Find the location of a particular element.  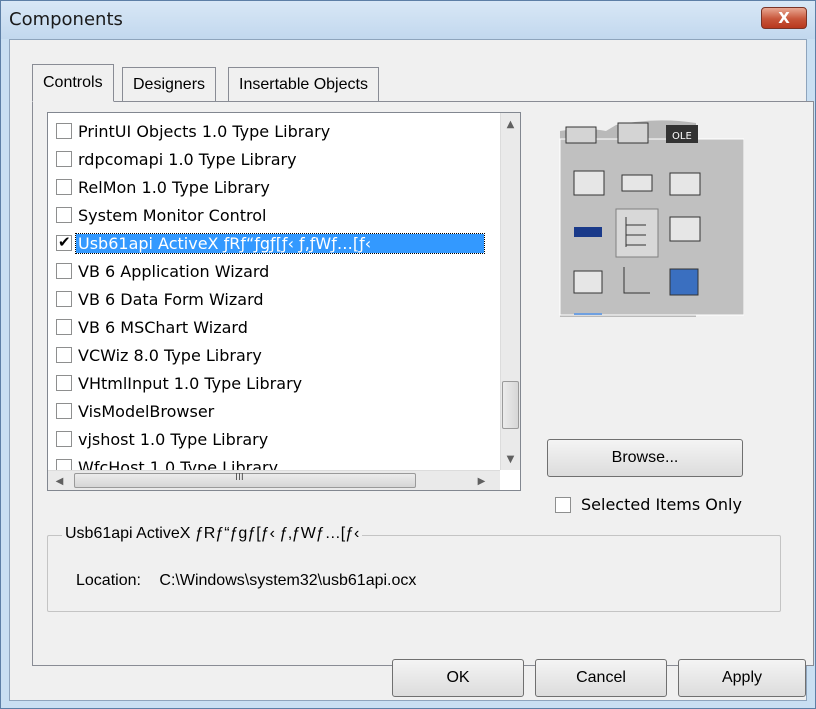

list-item: VB 6 Application Wizard is located at coordinates (272, 271).